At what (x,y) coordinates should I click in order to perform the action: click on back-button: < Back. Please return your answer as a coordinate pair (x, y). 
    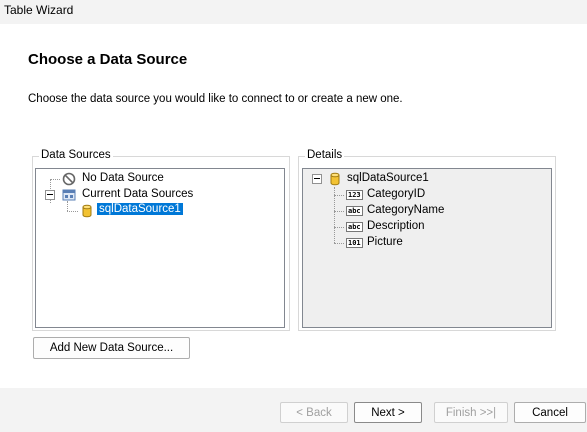
    Looking at the image, I should click on (314, 412).